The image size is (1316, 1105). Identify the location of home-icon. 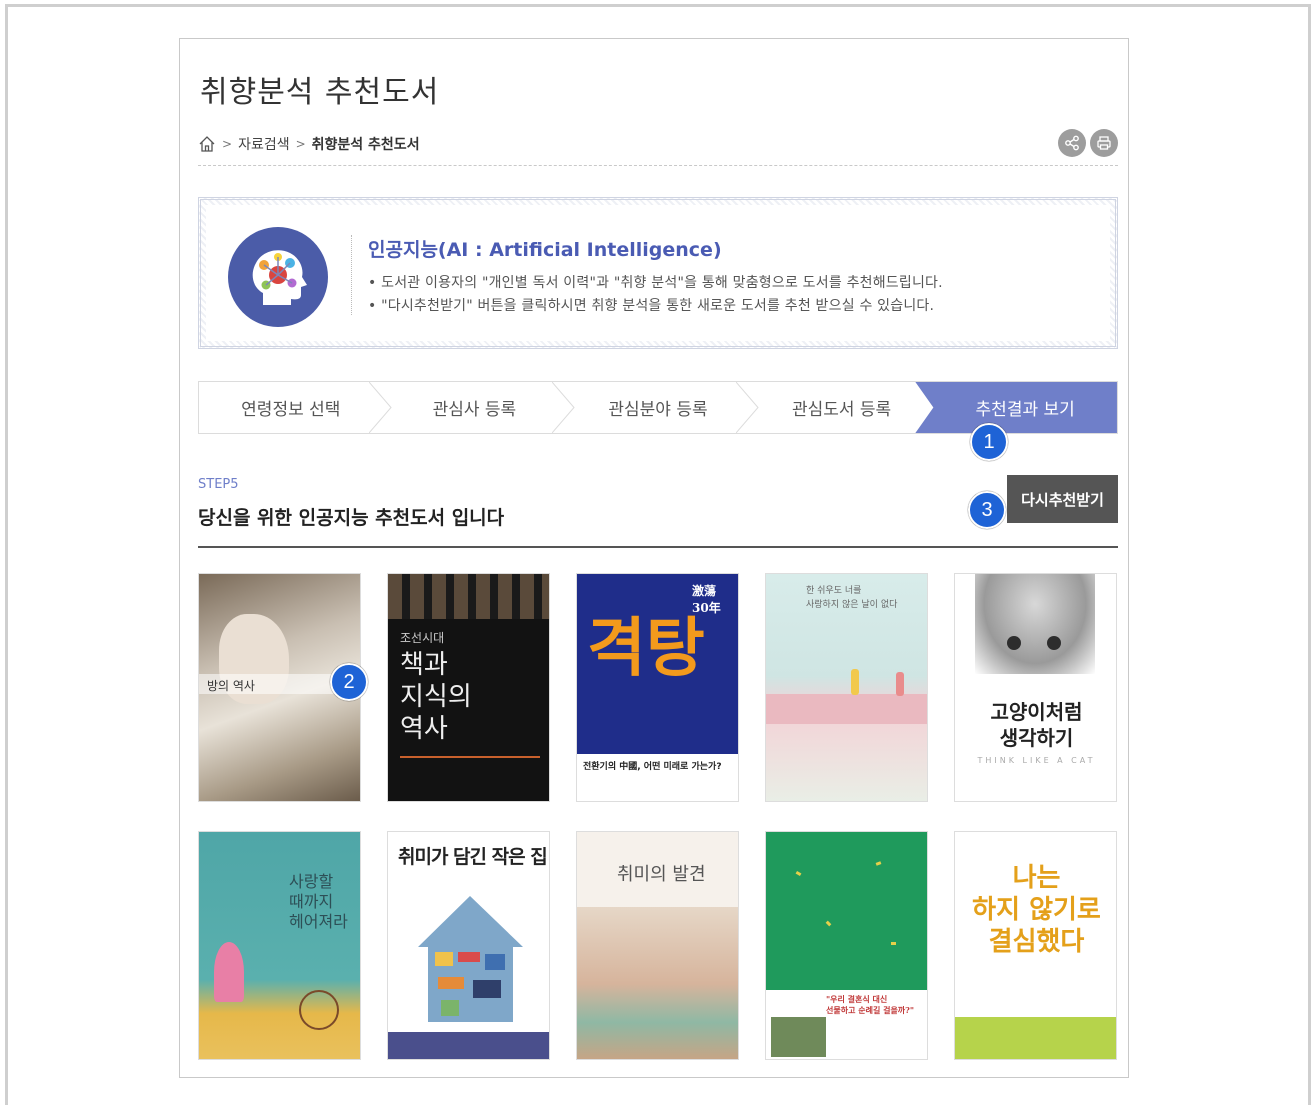
(207, 144).